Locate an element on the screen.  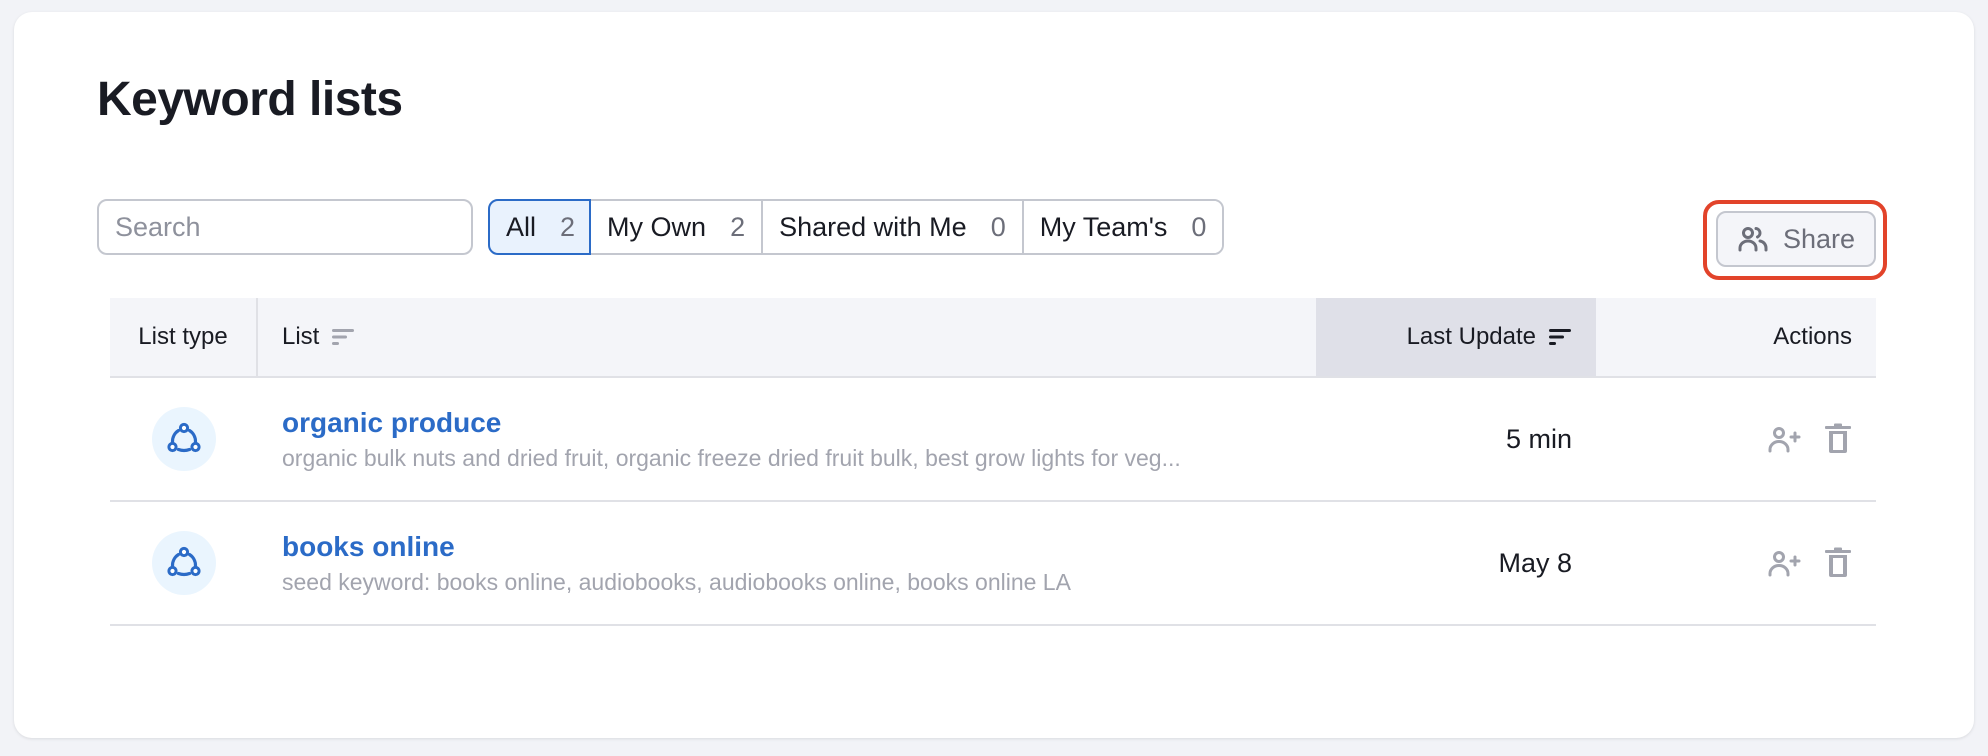
search-input is located at coordinates (285, 227).